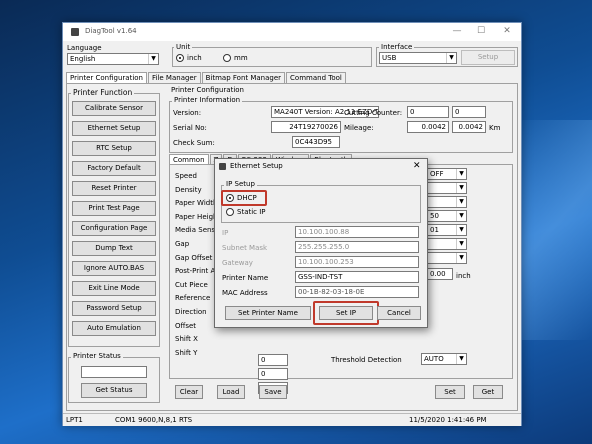 The image size is (592, 444). I want to click on auto-emulation-button: Auto Emulation, so click(114, 328).